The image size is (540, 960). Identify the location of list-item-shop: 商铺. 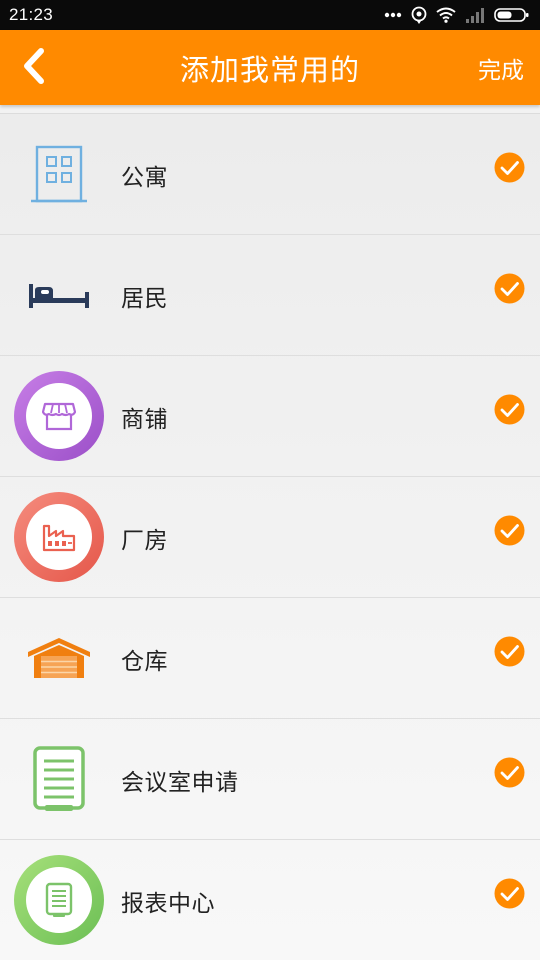
(270, 416).